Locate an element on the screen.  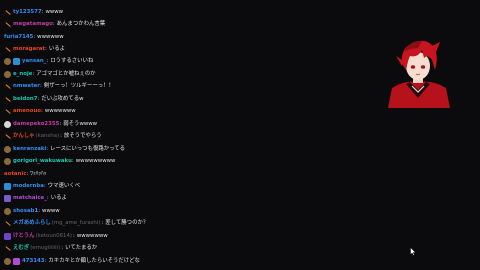
chat-message-text: だいぶ攻めてるw is located at coordinates (62, 99).